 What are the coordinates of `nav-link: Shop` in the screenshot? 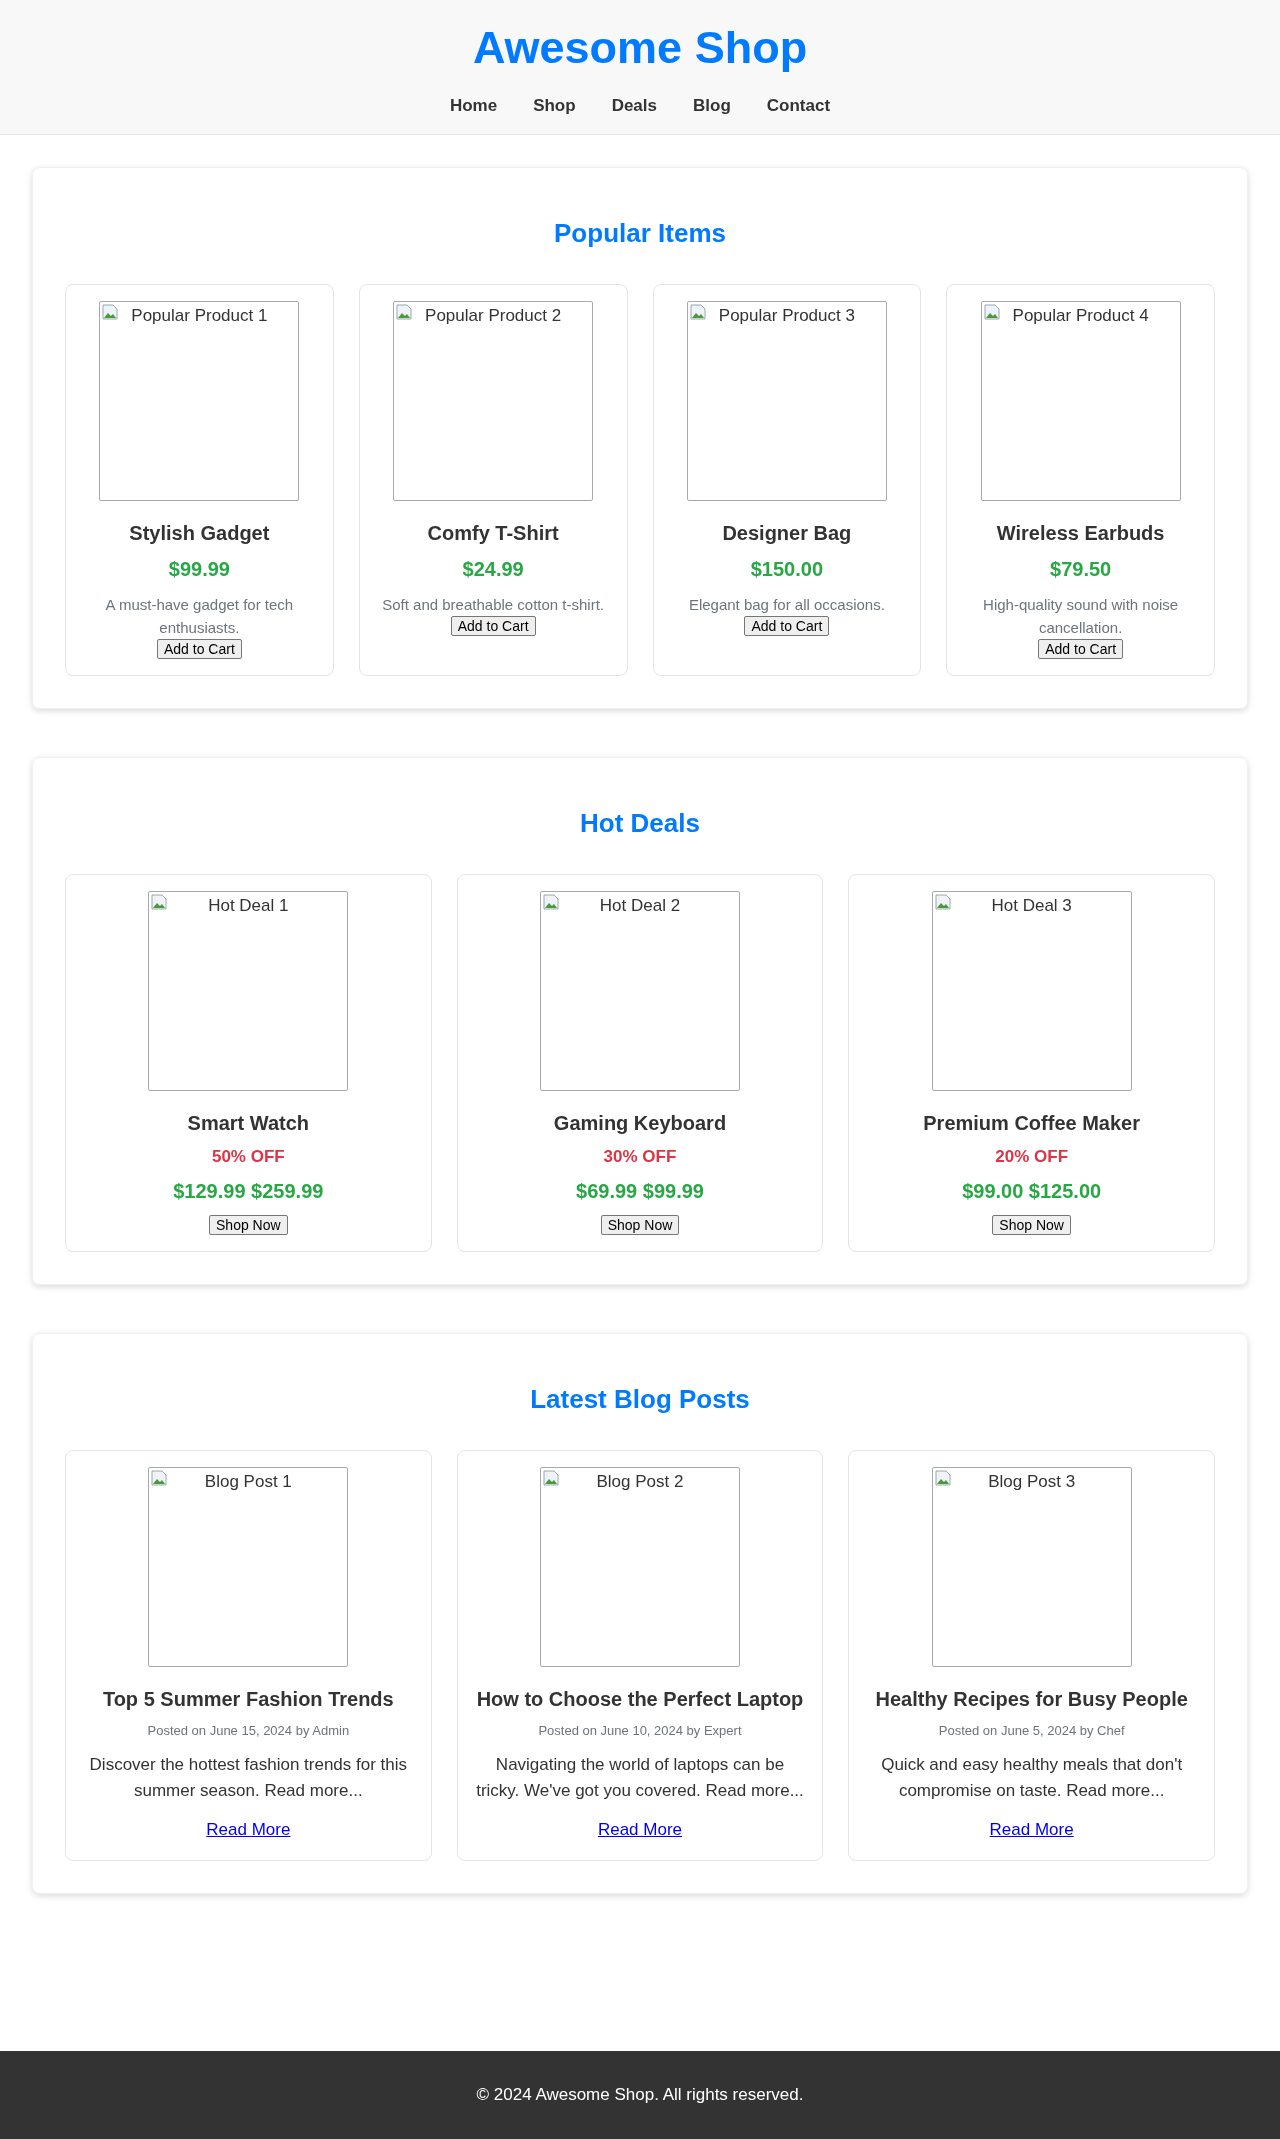 It's located at (554, 106).